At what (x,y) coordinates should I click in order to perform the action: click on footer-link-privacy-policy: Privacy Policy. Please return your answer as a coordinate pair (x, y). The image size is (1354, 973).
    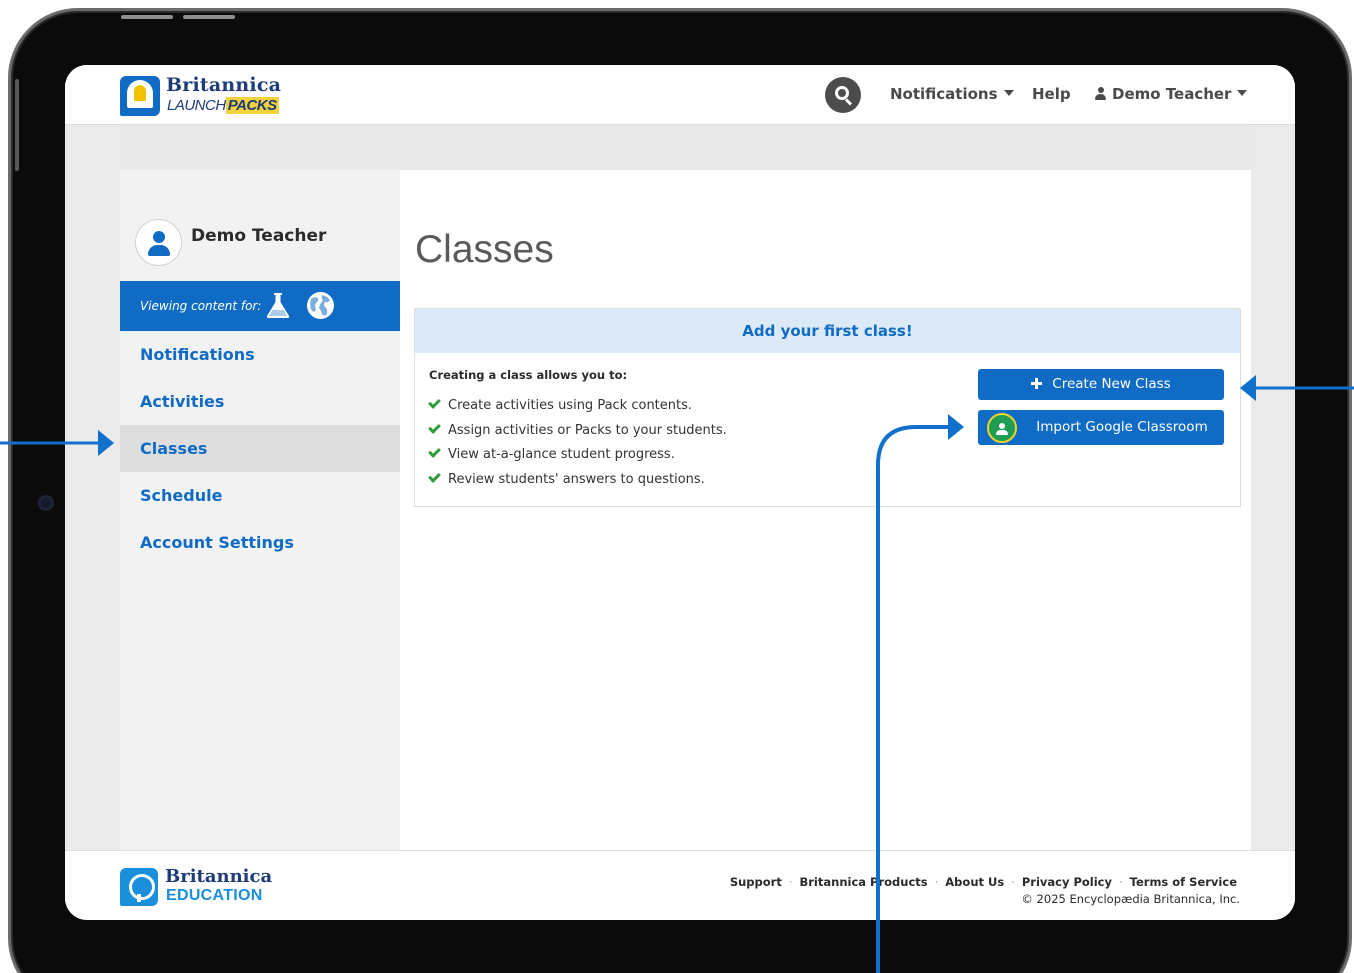
    Looking at the image, I should click on (1067, 882).